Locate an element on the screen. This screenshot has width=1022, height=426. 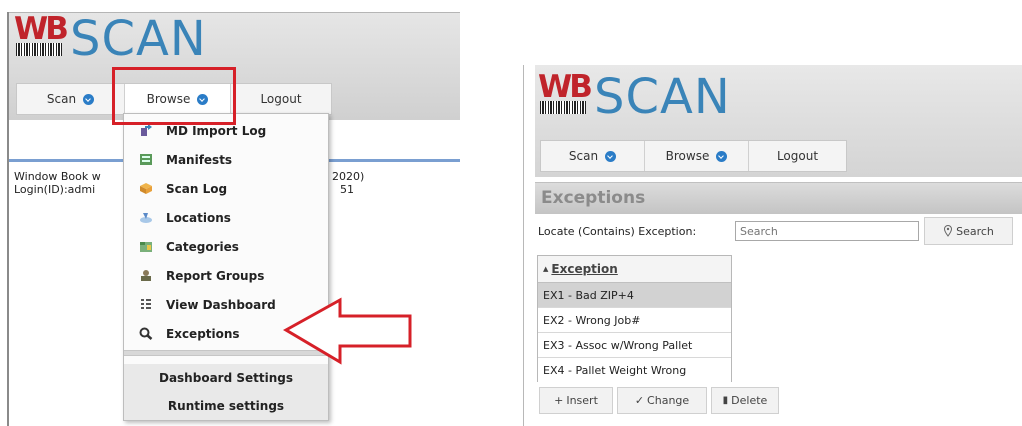
cell-text: EX4 - Pallet Weight Wrong is located at coordinates (615, 370).